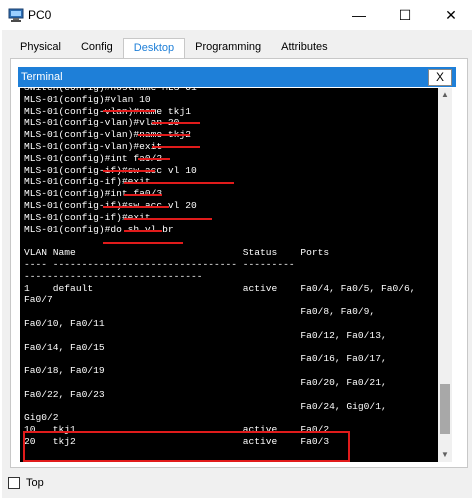  I want to click on maximize-button: ☐, so click(405, 15).